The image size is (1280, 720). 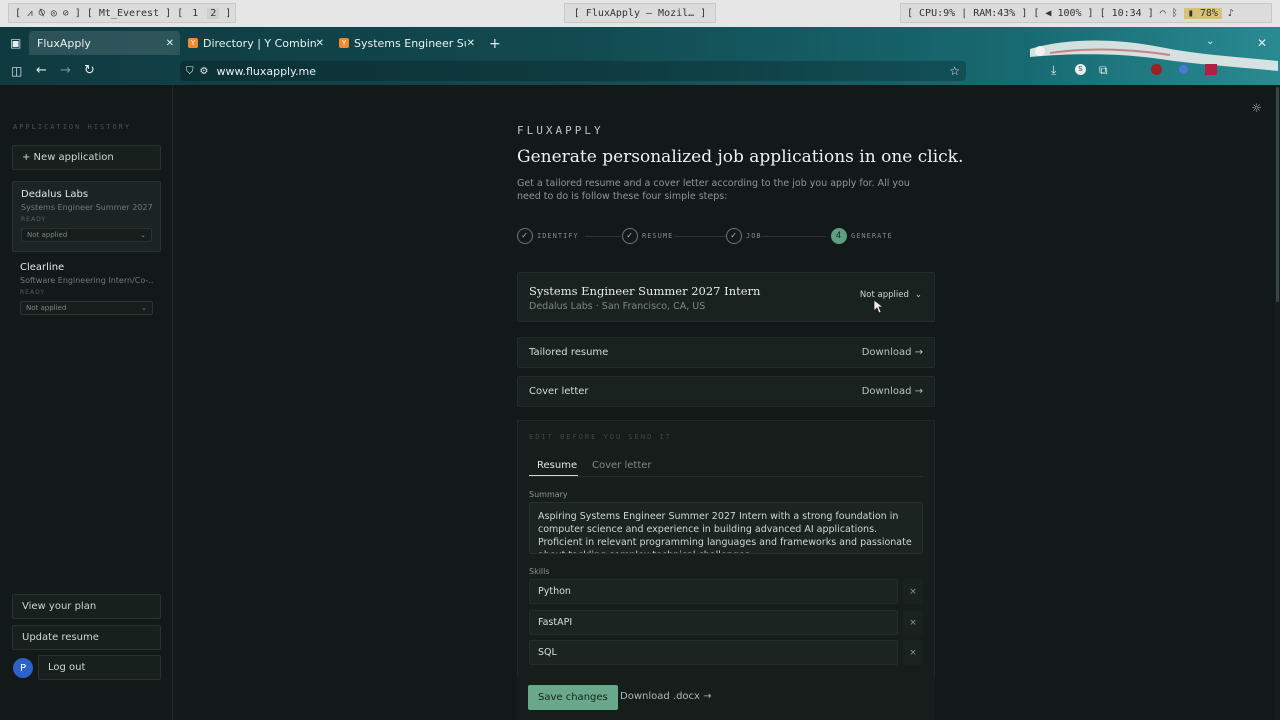 I want to click on step-resume: ✓ RESUME, so click(x=647, y=236).